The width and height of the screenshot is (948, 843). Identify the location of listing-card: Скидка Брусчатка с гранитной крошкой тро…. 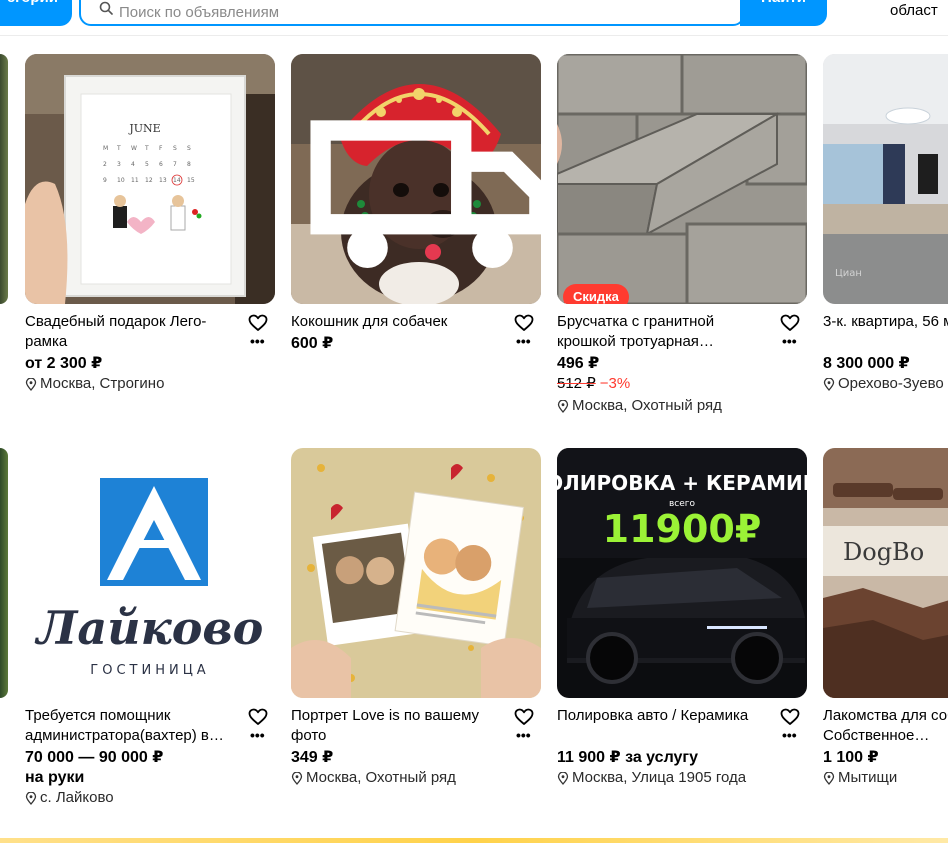
(682, 234).